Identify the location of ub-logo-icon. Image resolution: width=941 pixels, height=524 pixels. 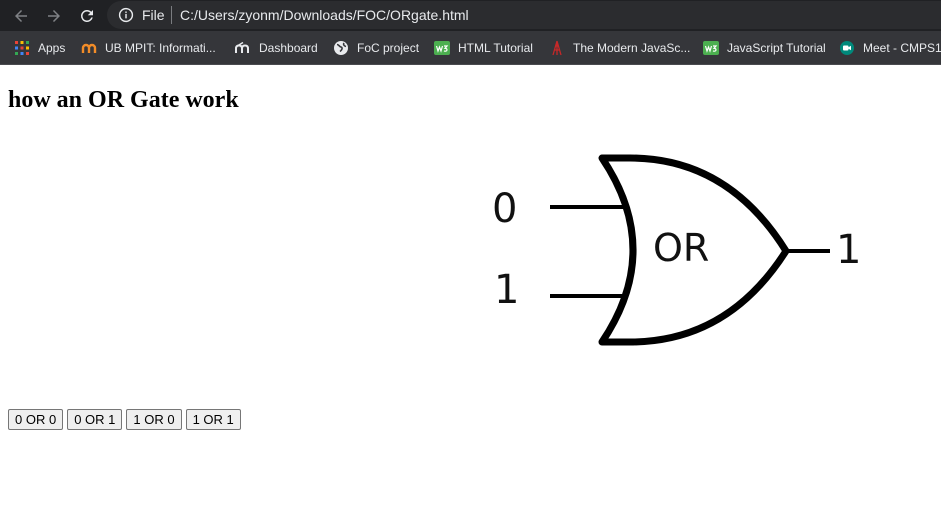
(89, 48).